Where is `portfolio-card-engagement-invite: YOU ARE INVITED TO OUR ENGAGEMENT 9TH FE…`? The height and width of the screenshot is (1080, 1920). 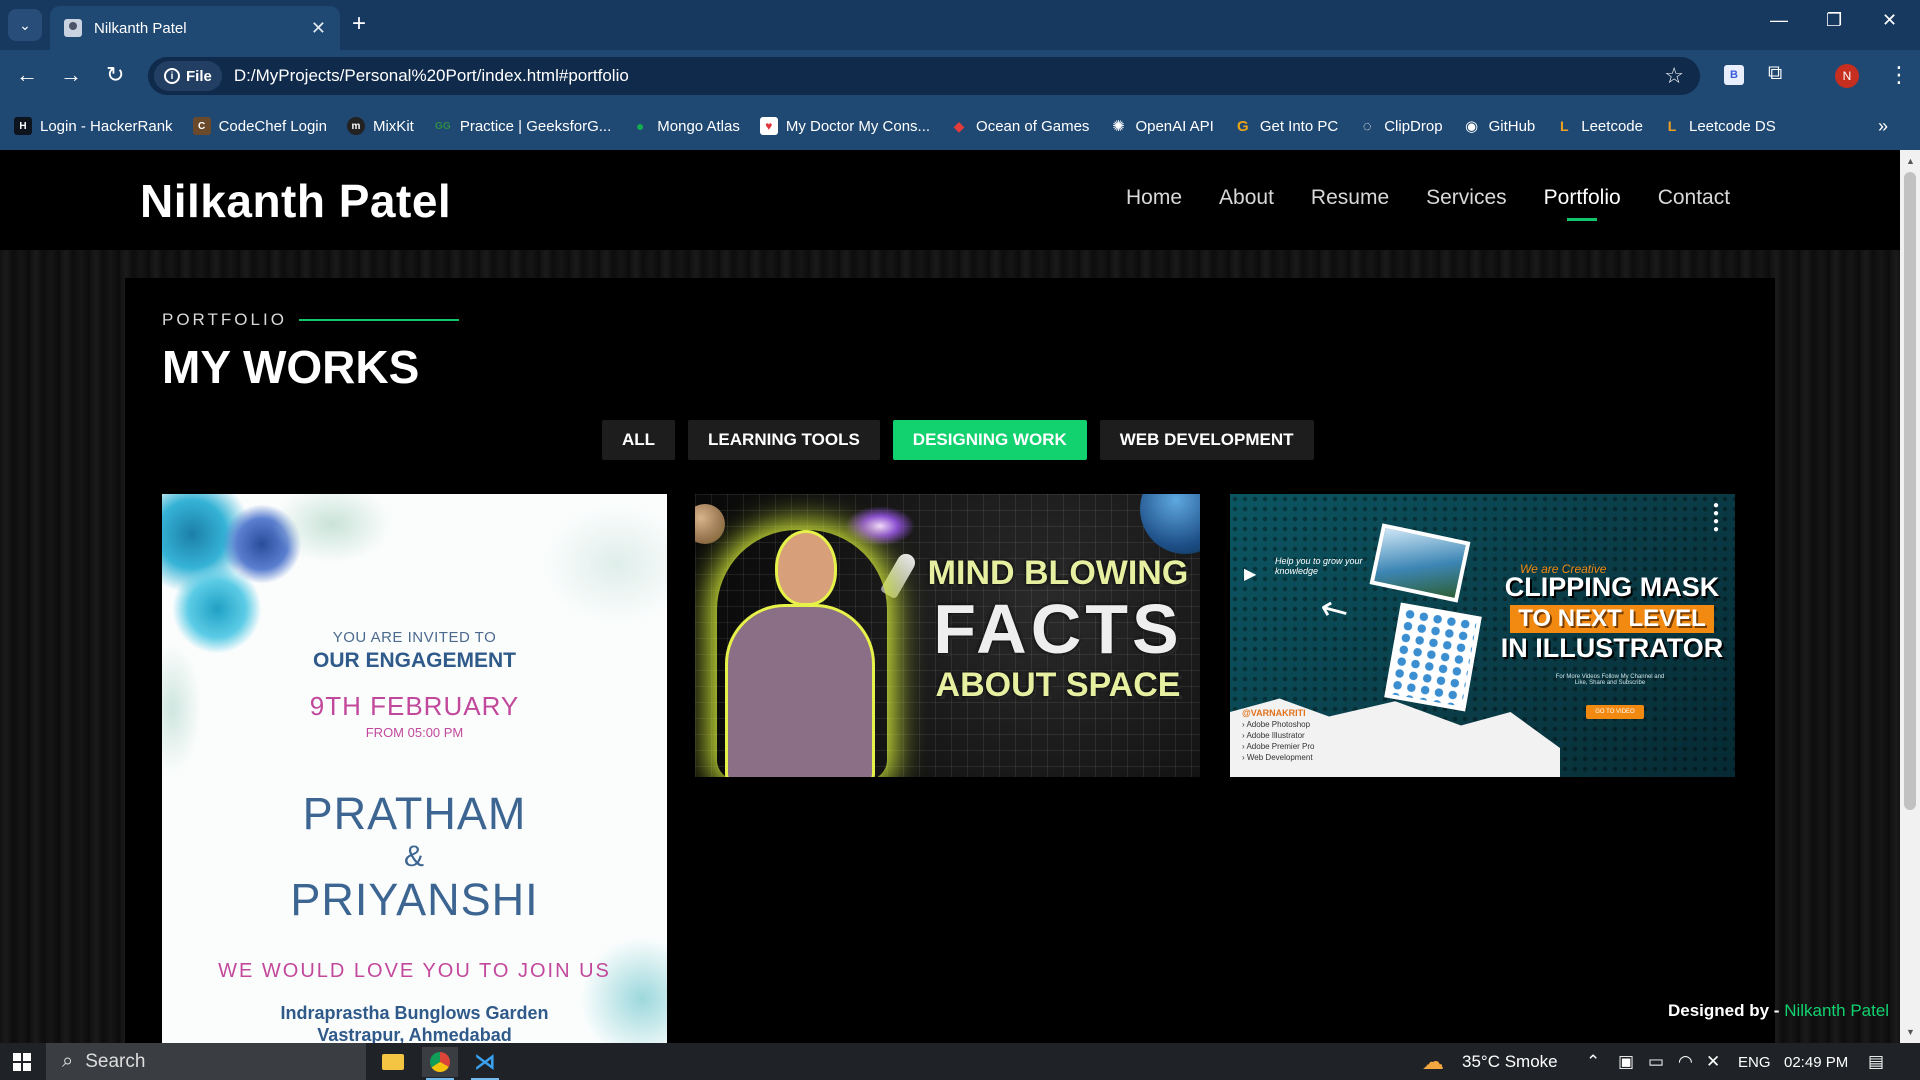
portfolio-card-engagement-invite: YOU ARE INVITED TO OUR ENGAGEMENT 9TH FE… is located at coordinates (414, 768).